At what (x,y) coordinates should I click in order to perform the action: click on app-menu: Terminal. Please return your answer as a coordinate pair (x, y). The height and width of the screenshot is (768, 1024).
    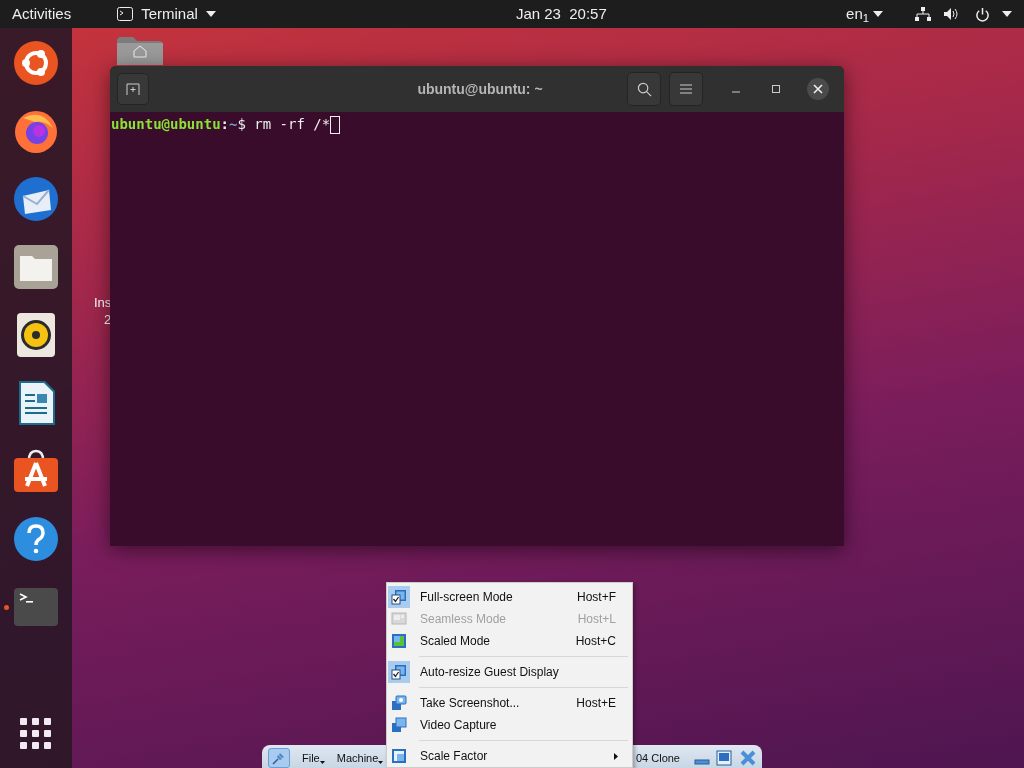
    Looking at the image, I should click on (166, 14).